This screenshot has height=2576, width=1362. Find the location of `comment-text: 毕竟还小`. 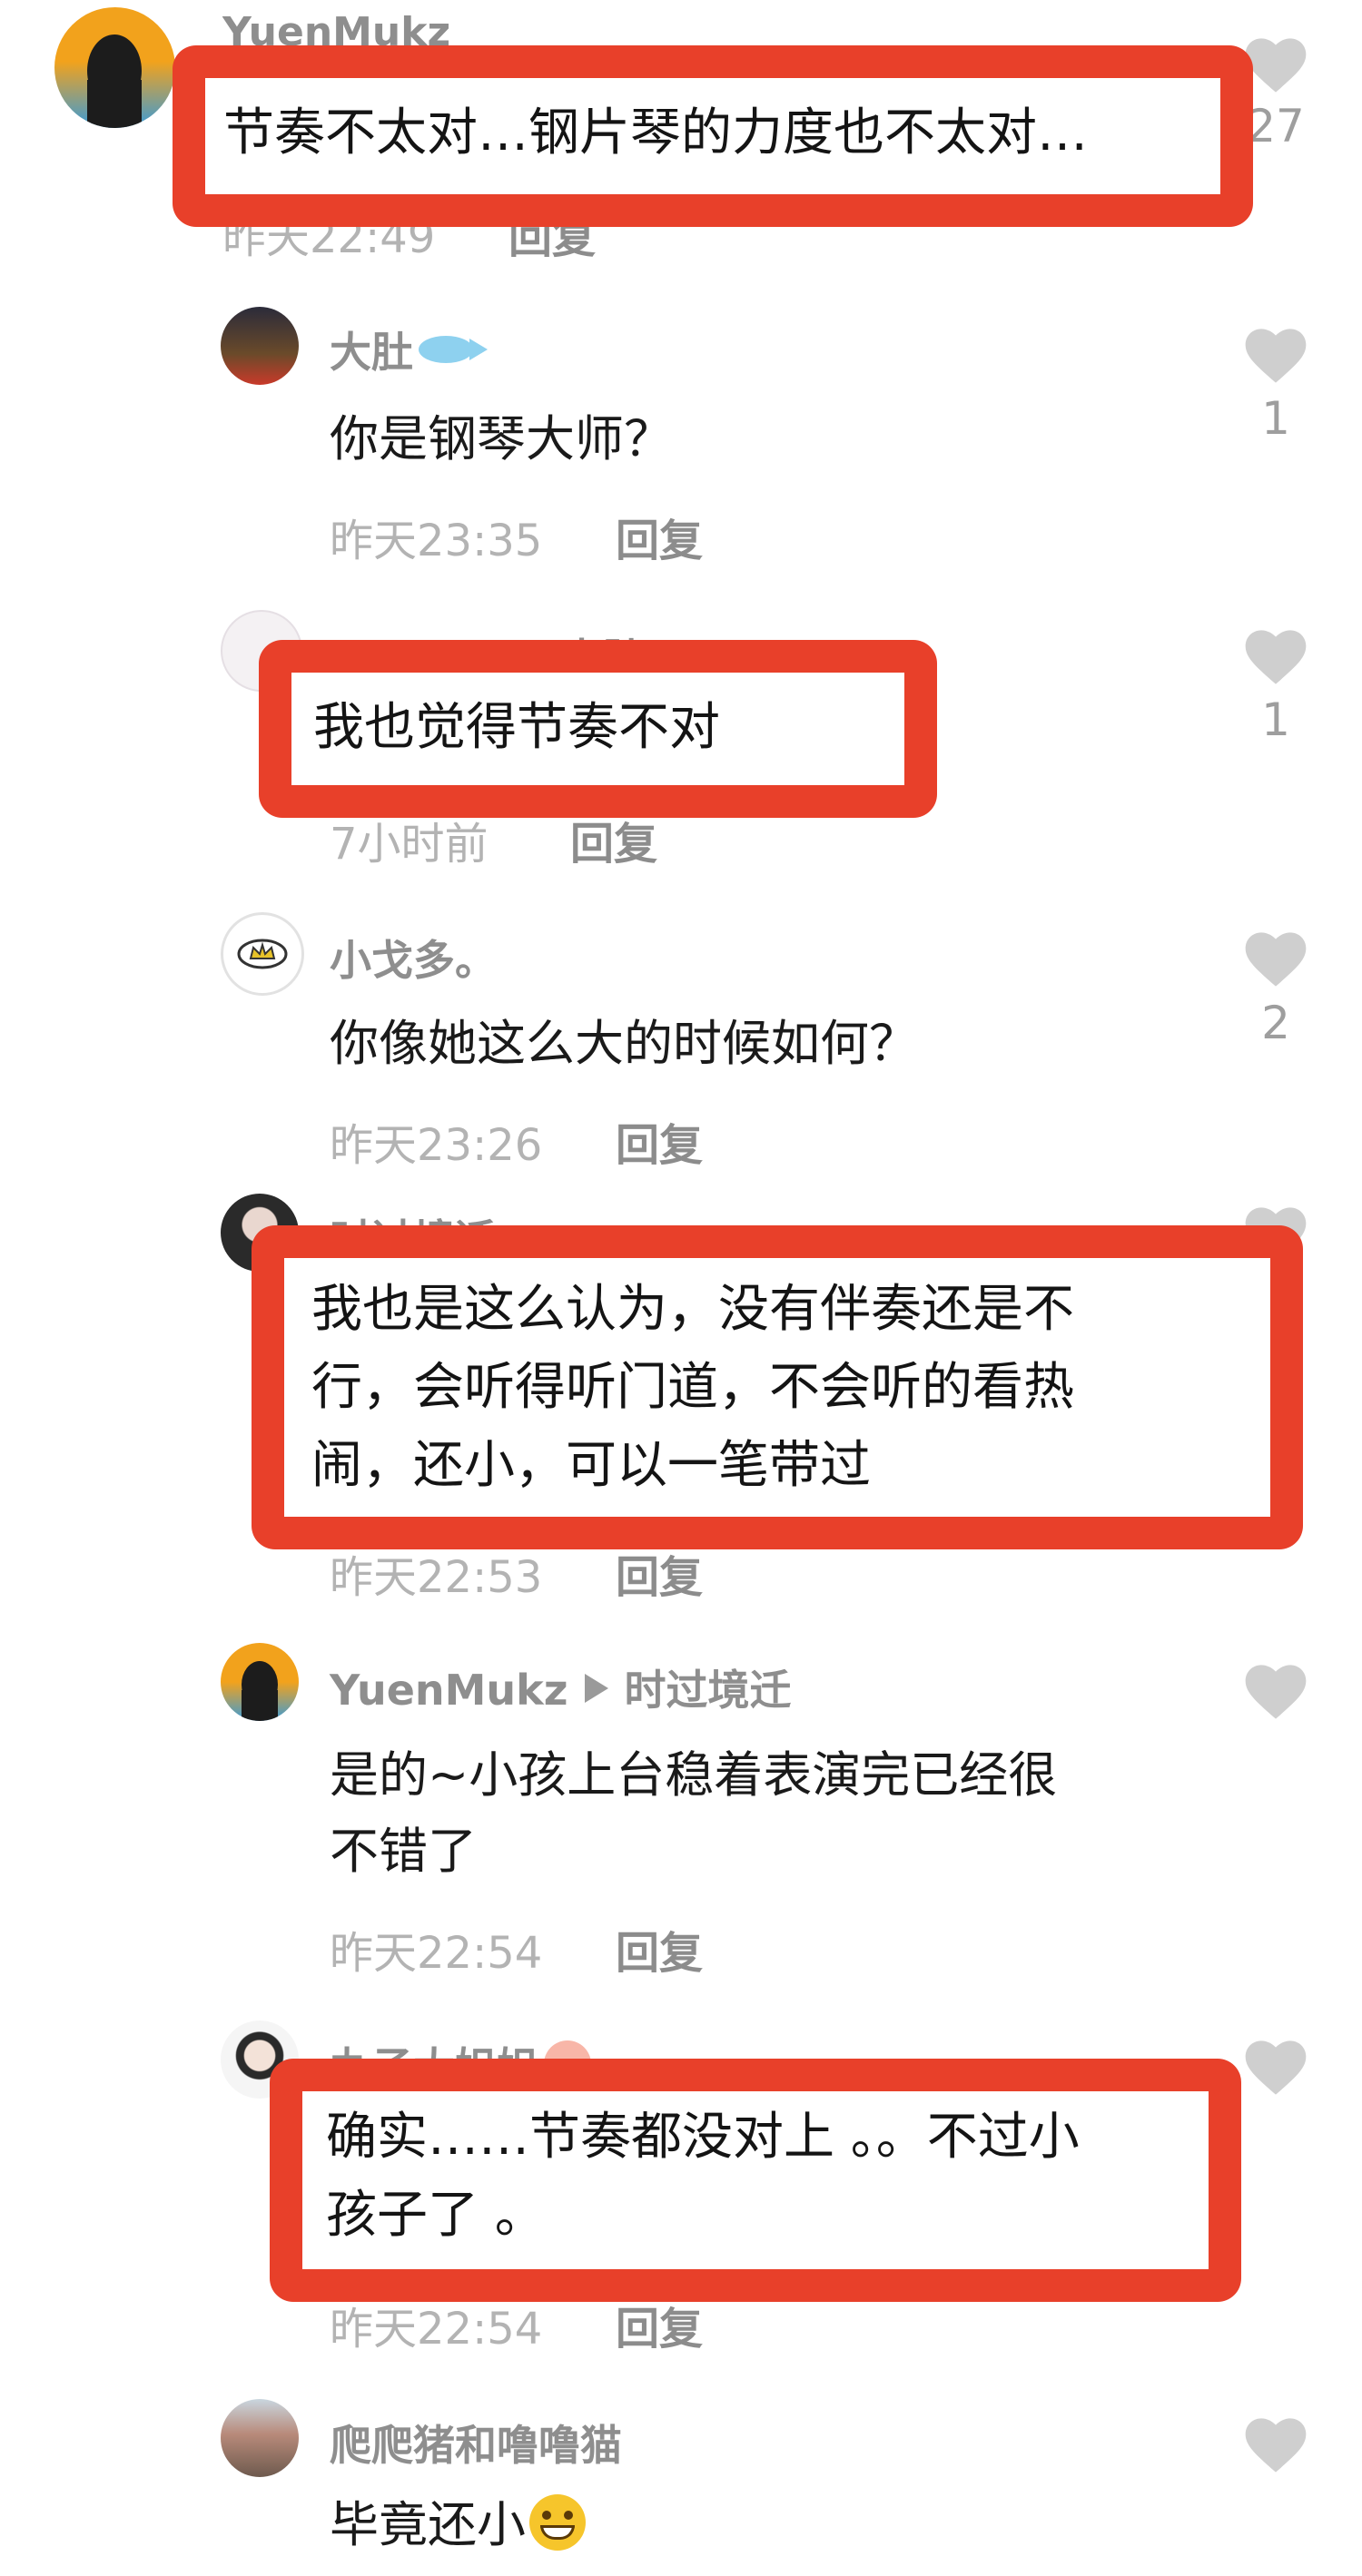

comment-text: 毕竟还小 is located at coordinates (458, 2525).